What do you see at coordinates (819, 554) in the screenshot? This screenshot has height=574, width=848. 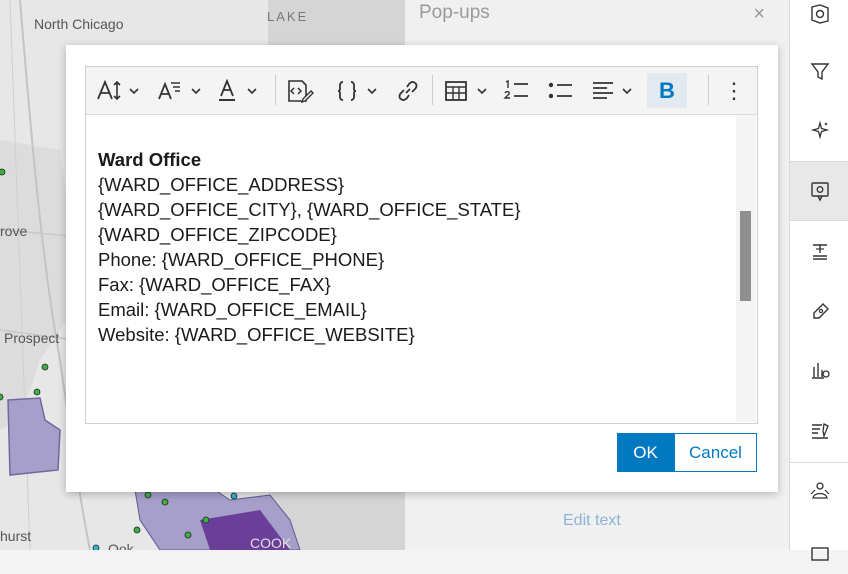 I see `more-icon` at bounding box center [819, 554].